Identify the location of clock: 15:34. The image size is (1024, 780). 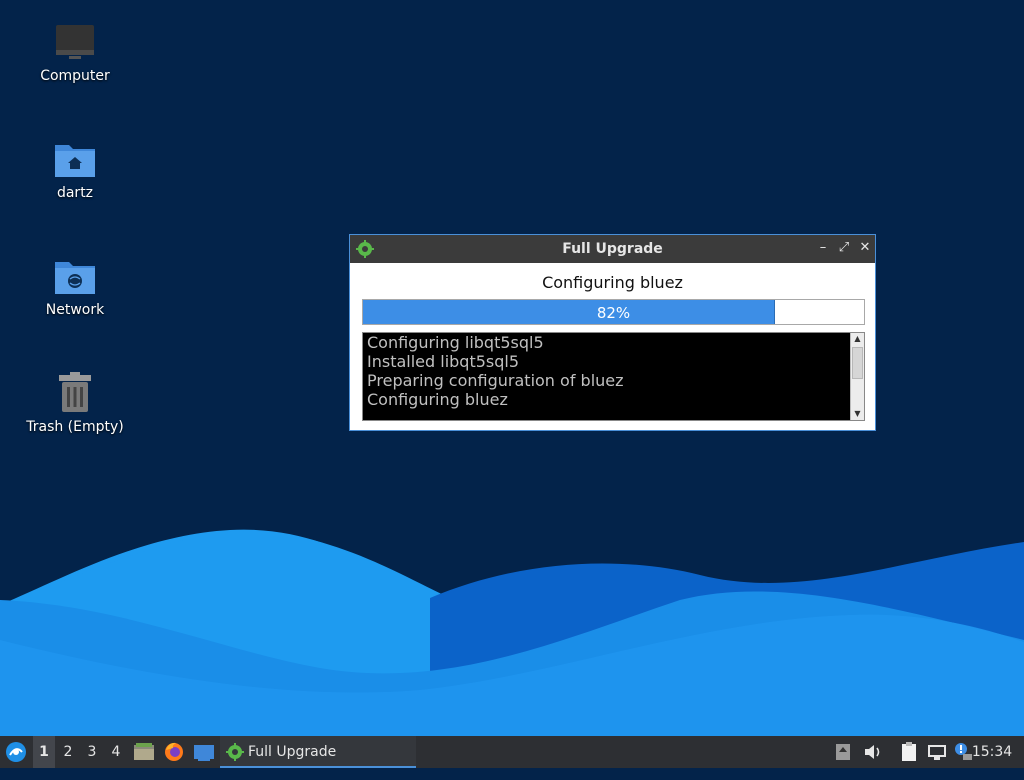
(992, 752).